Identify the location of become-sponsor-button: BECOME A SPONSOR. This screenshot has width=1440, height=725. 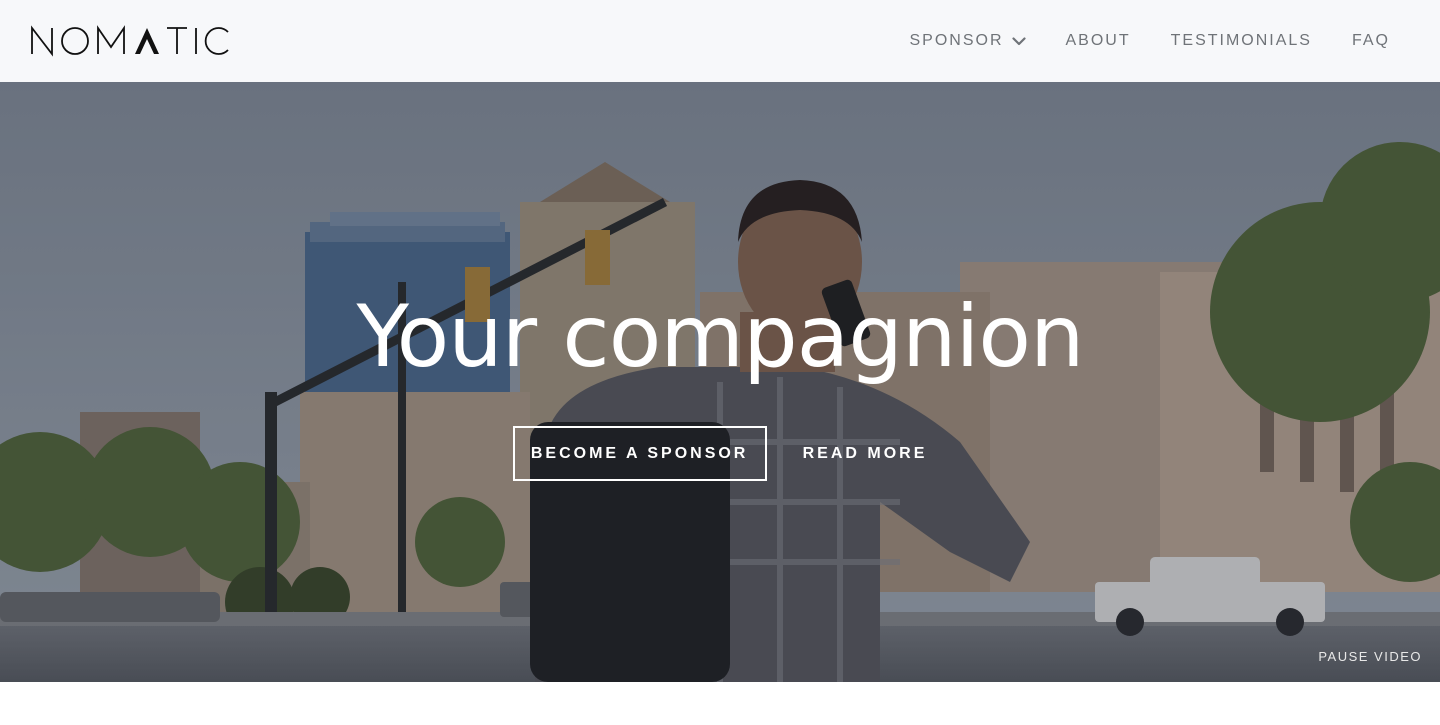
(639, 453).